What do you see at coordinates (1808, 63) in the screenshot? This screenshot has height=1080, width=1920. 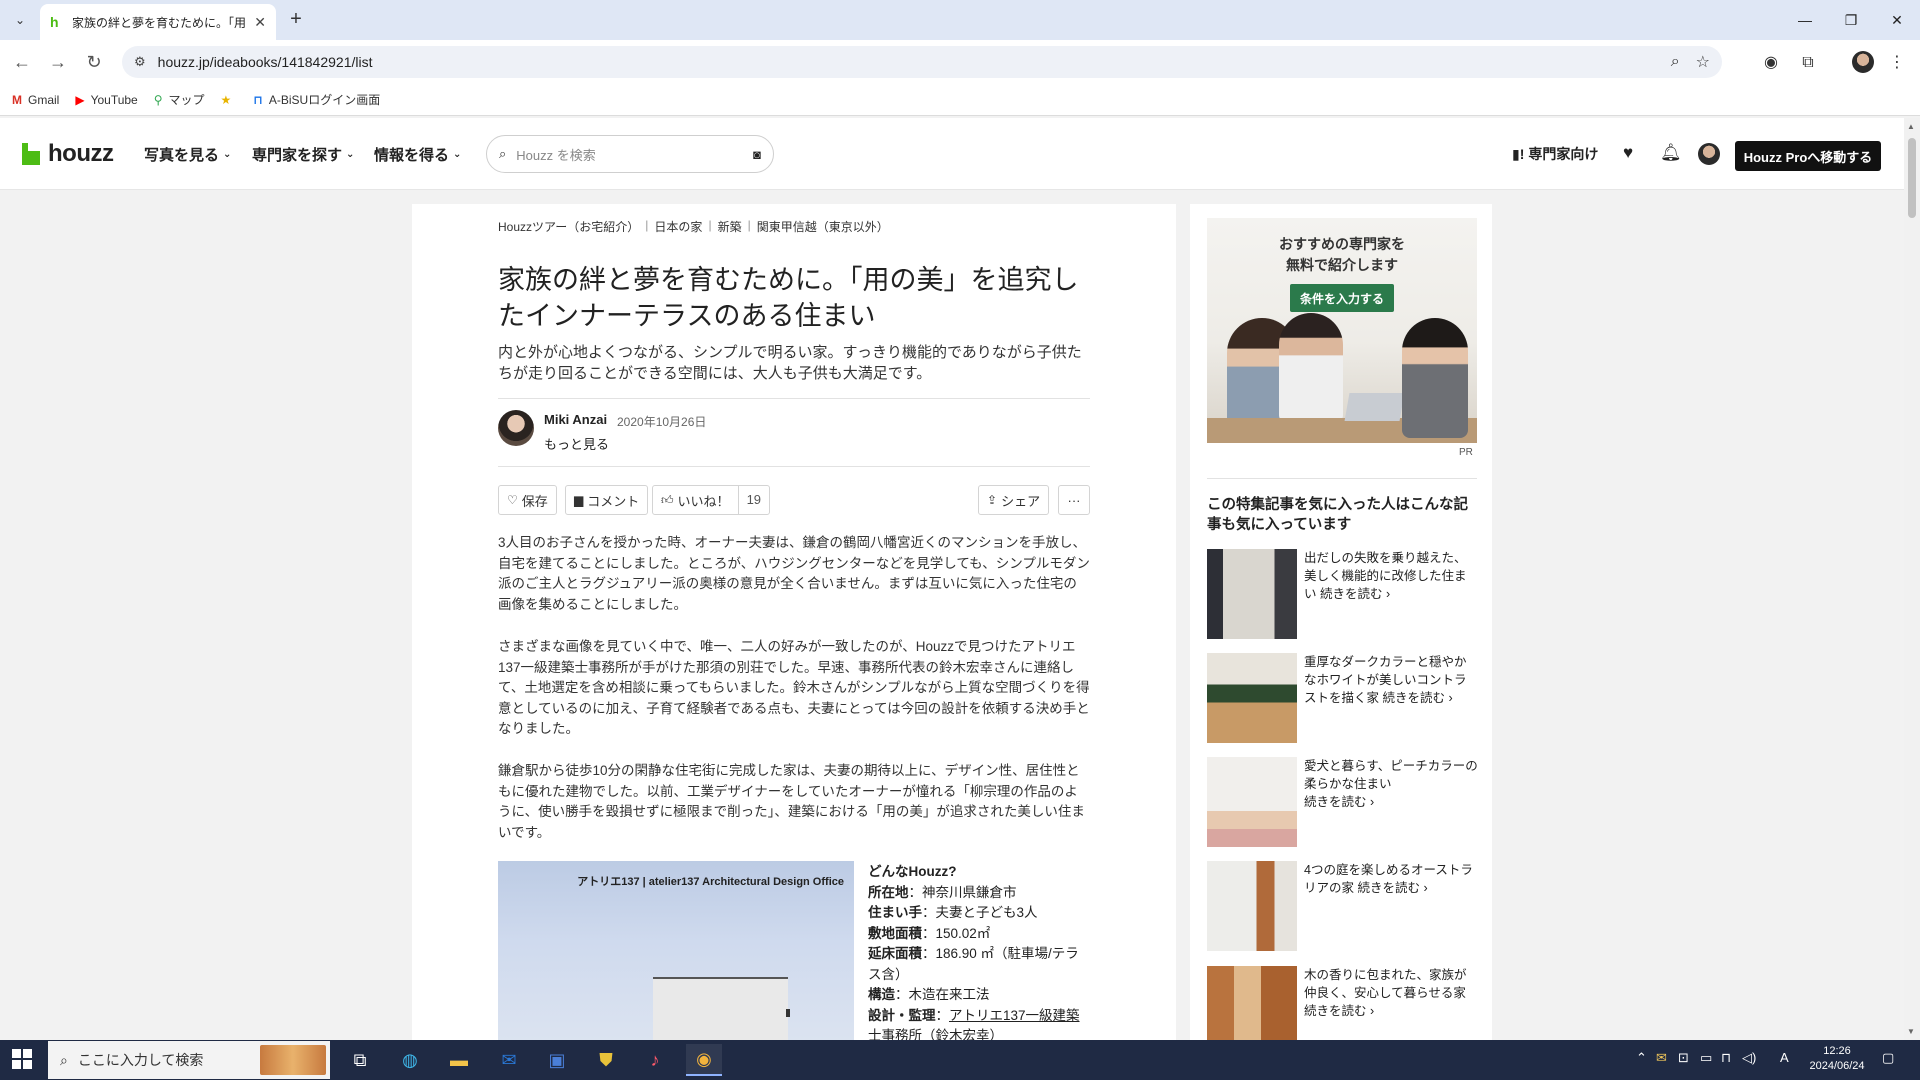 I see `extensions-puzzle-icon: ⧉` at bounding box center [1808, 63].